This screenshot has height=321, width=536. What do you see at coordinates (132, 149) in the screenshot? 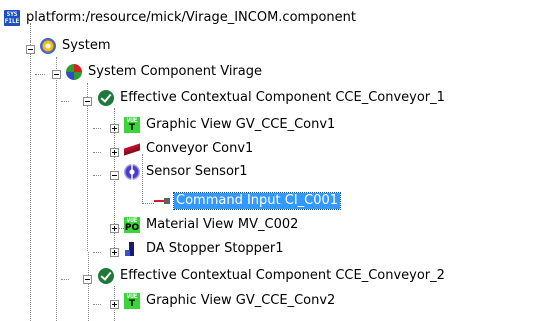
I see `conveyor-icon` at bounding box center [132, 149].